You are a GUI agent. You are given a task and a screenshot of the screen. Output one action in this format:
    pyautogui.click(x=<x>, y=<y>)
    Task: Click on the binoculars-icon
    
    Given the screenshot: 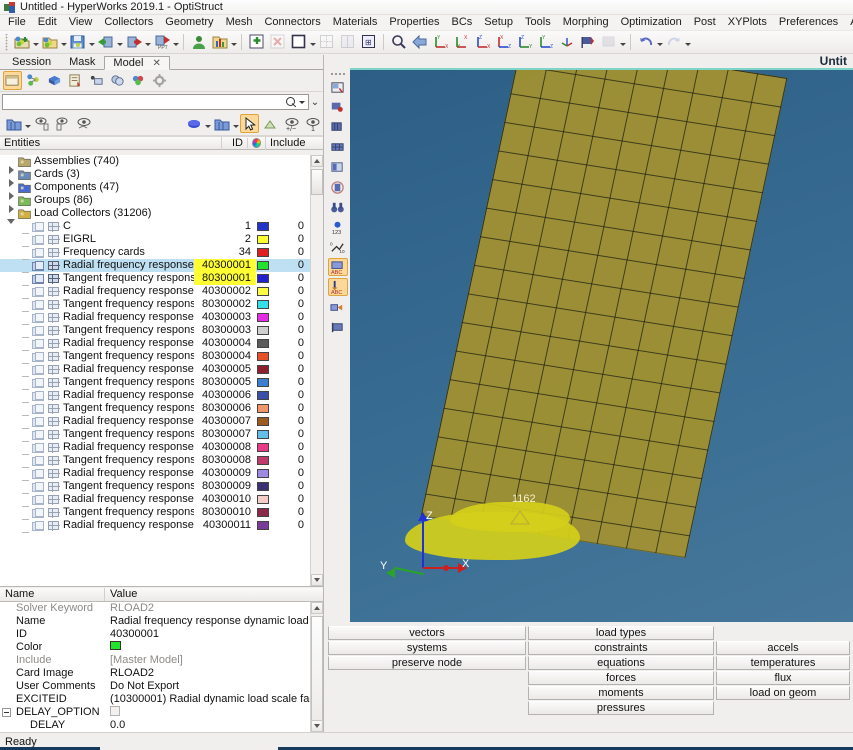 What is the action you would take?
    pyautogui.click(x=338, y=207)
    